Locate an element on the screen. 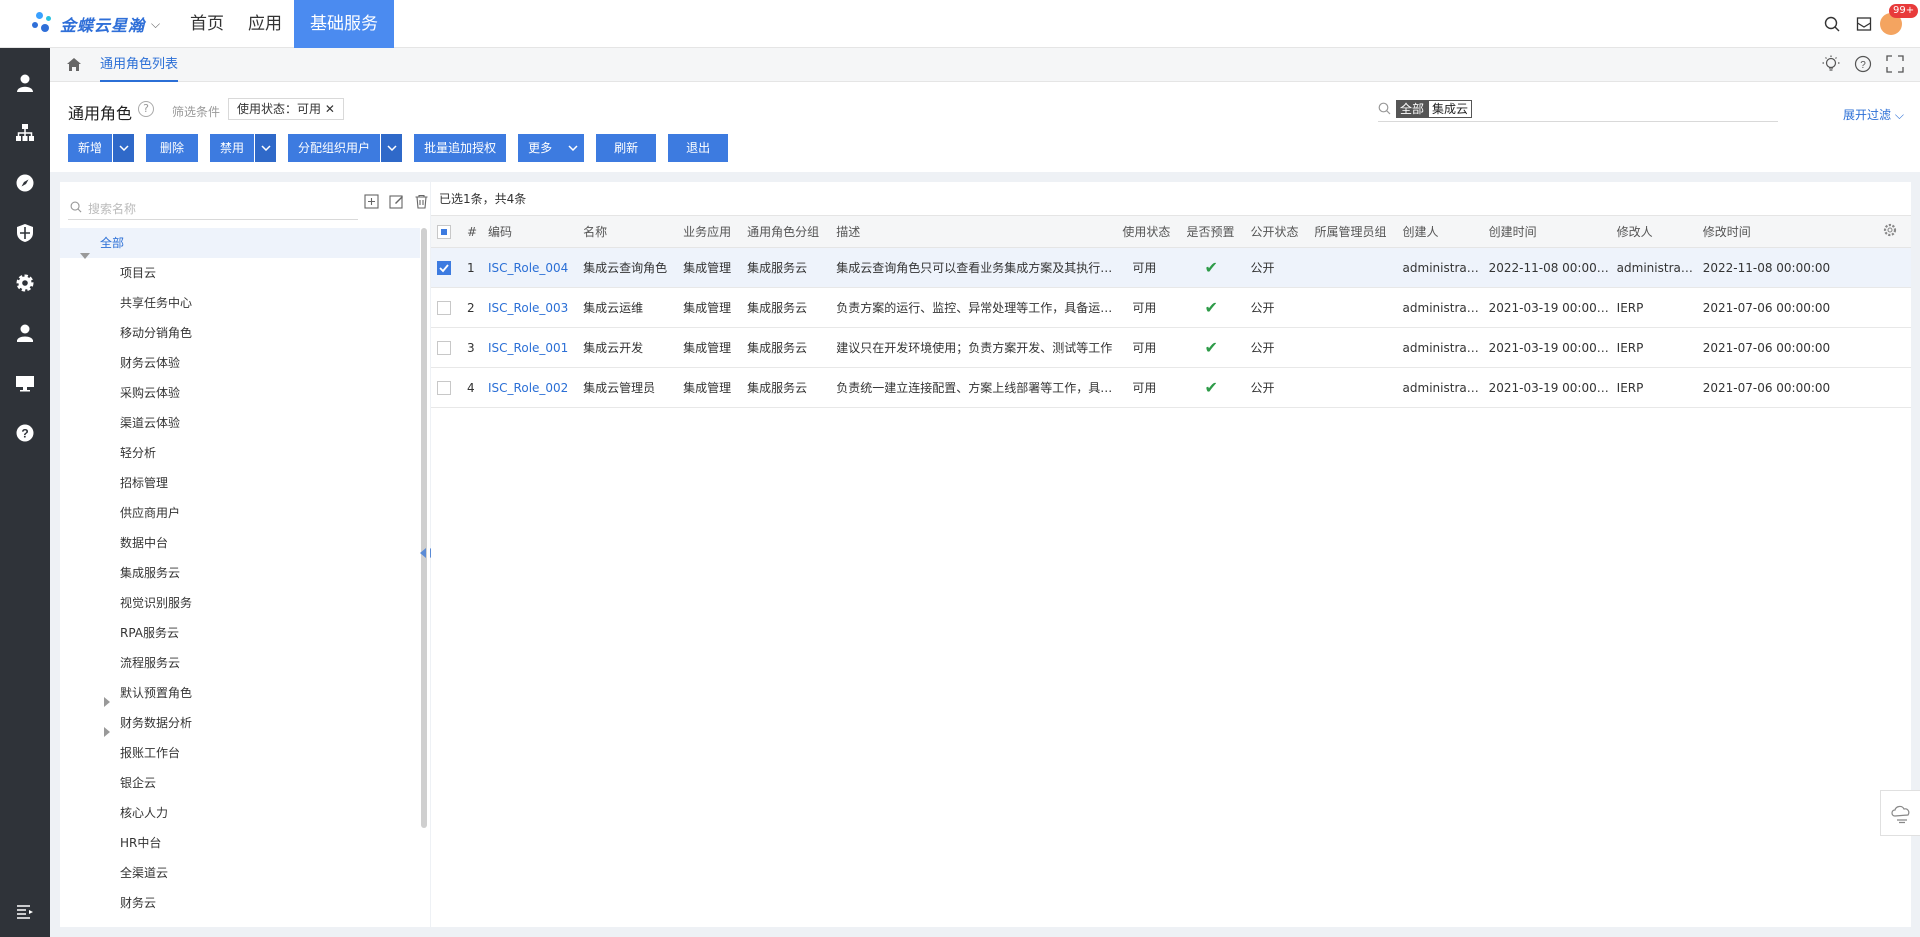 The image size is (1920, 937). tree-node: 供应商用户 is located at coordinates (240, 513).